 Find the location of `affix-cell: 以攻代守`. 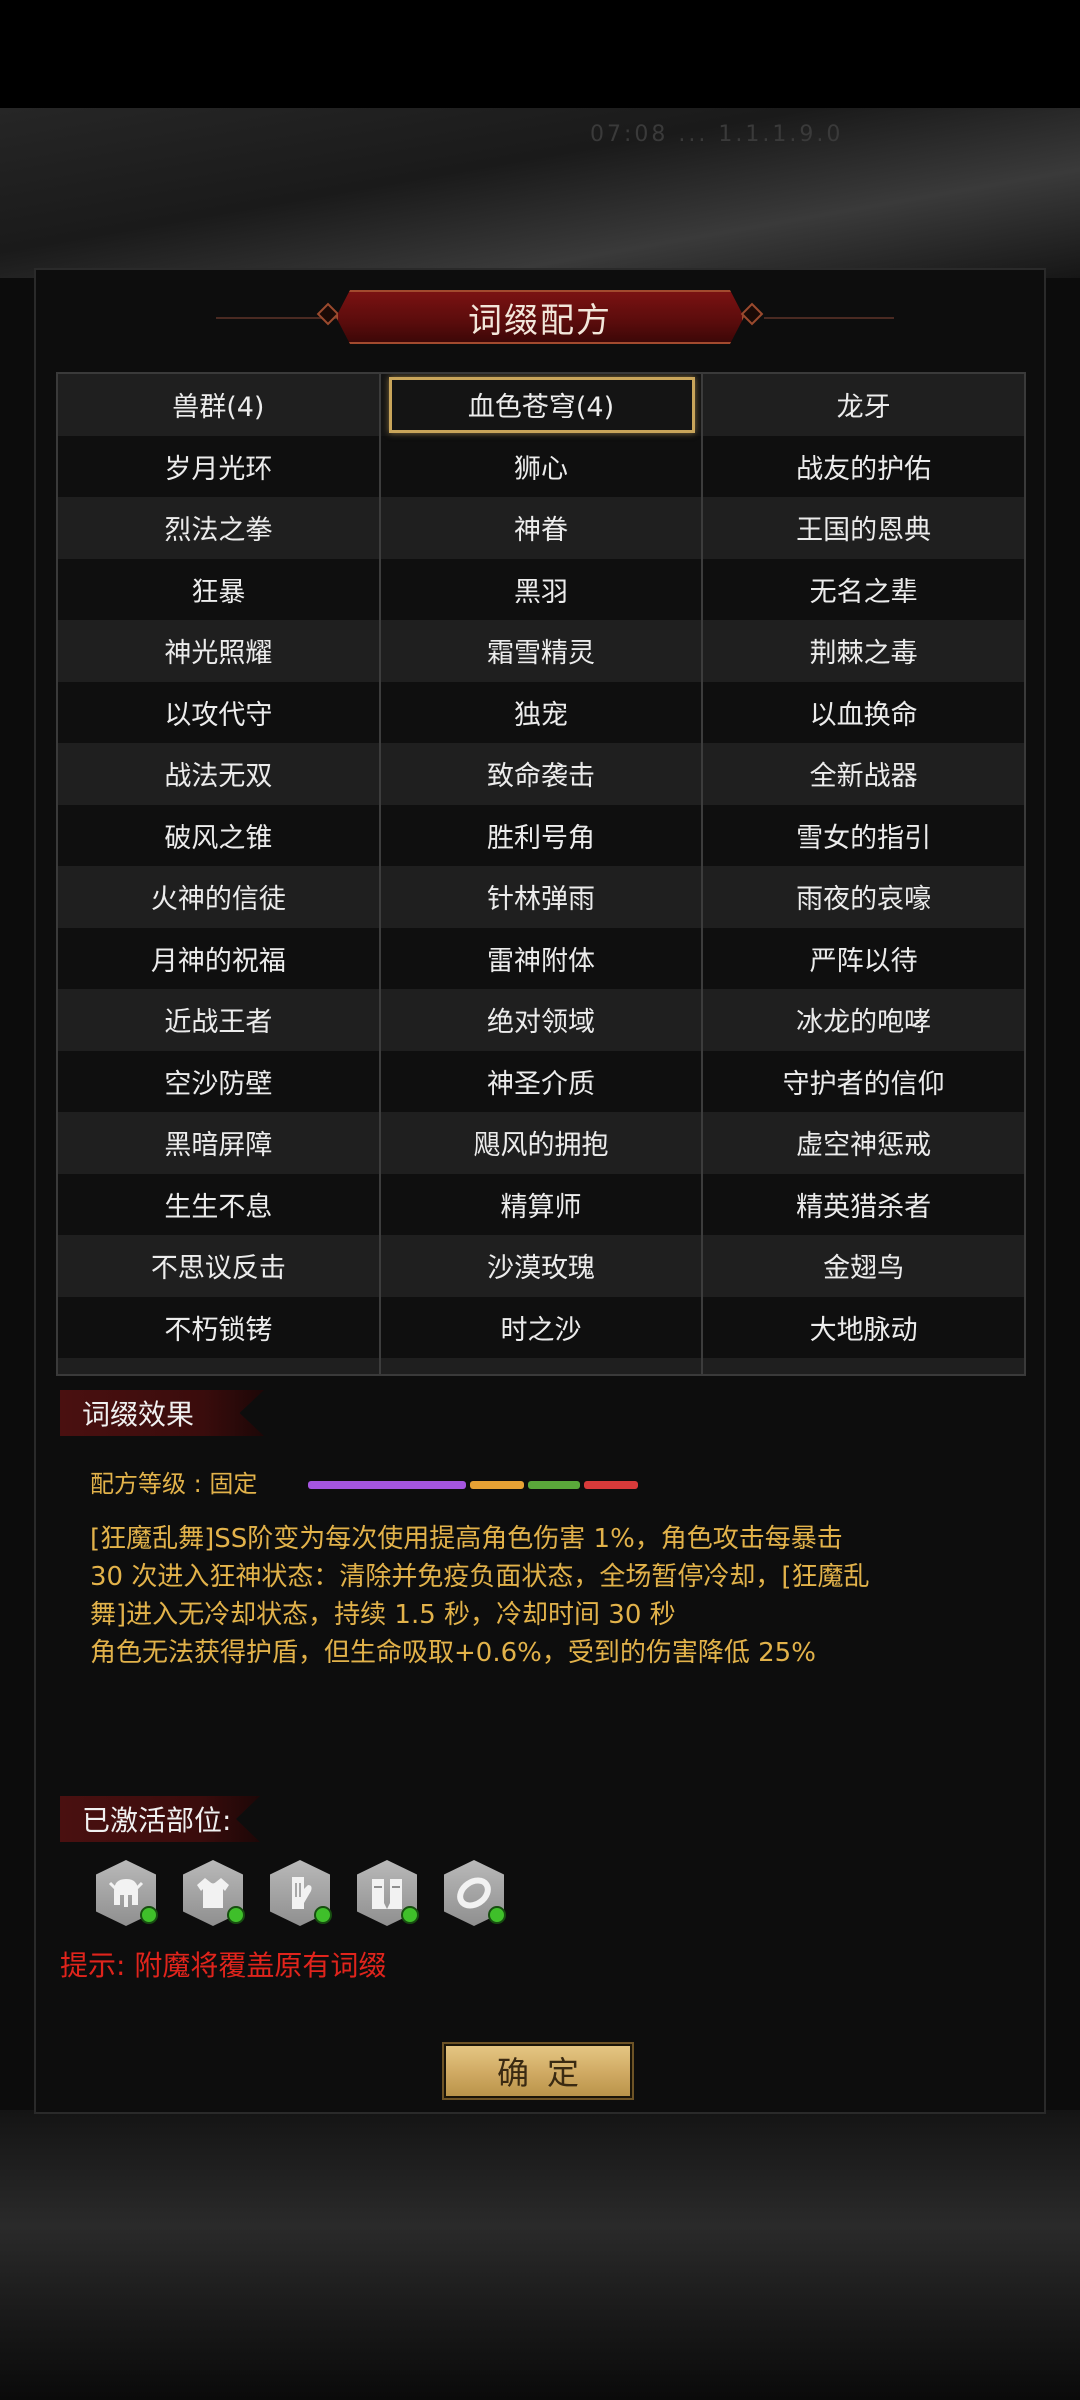

affix-cell: 以攻代守 is located at coordinates (218, 713).